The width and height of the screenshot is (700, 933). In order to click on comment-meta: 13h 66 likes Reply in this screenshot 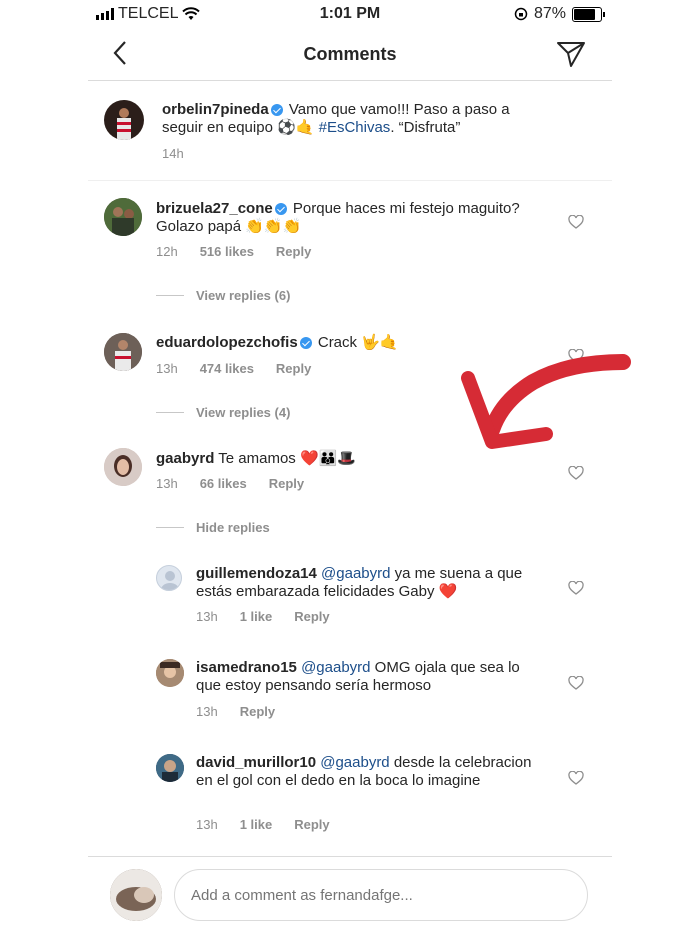, I will do `click(230, 483)`.